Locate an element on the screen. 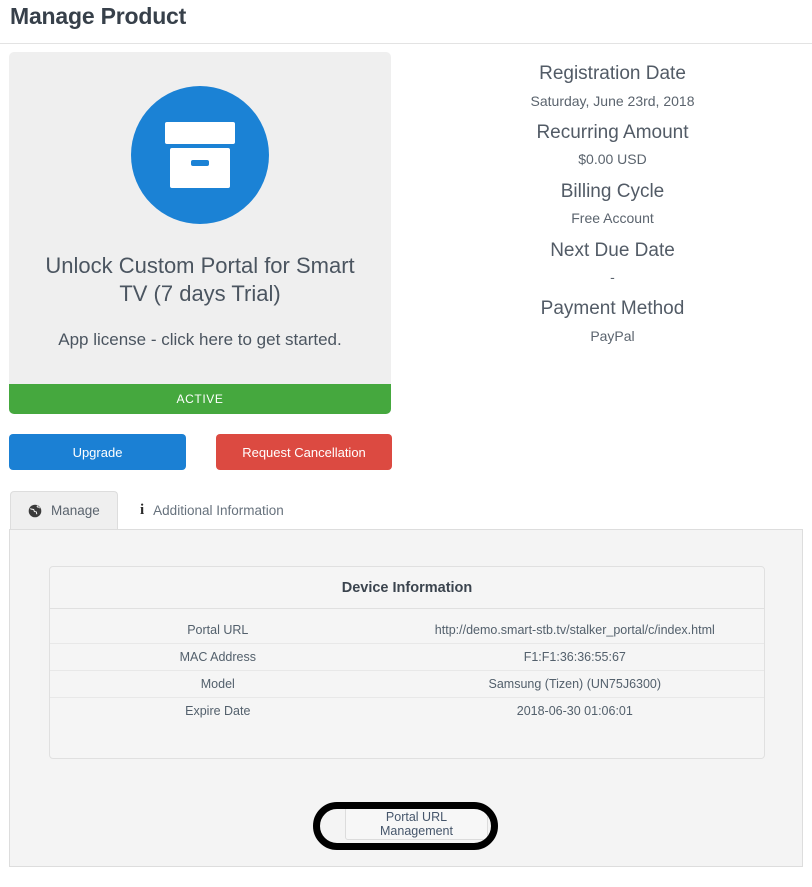 Image resolution: width=812 pixels, height=887 pixels. table-row: MAC Address F1:F1:36:36:55:67 is located at coordinates (407, 657).